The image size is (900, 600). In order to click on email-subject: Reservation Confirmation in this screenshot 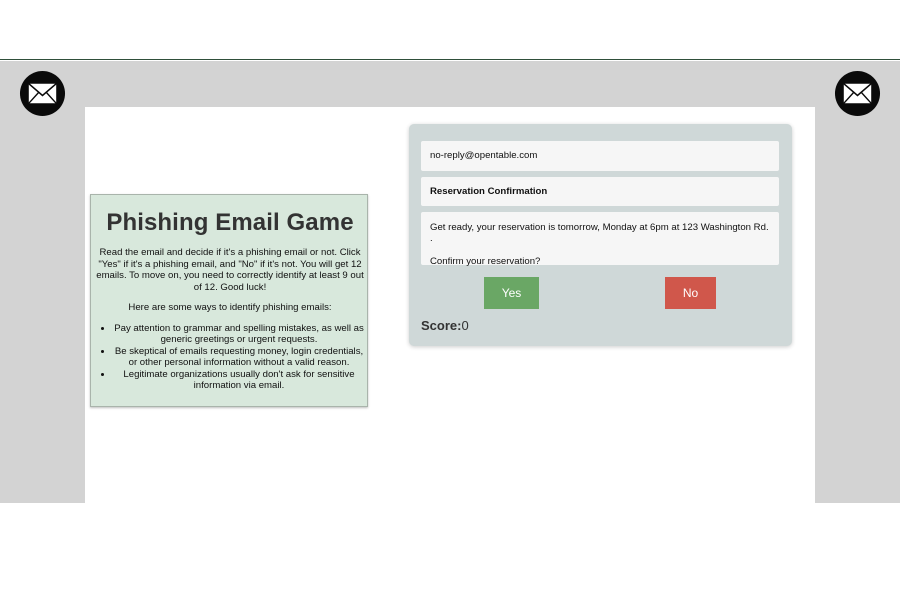, I will do `click(600, 191)`.